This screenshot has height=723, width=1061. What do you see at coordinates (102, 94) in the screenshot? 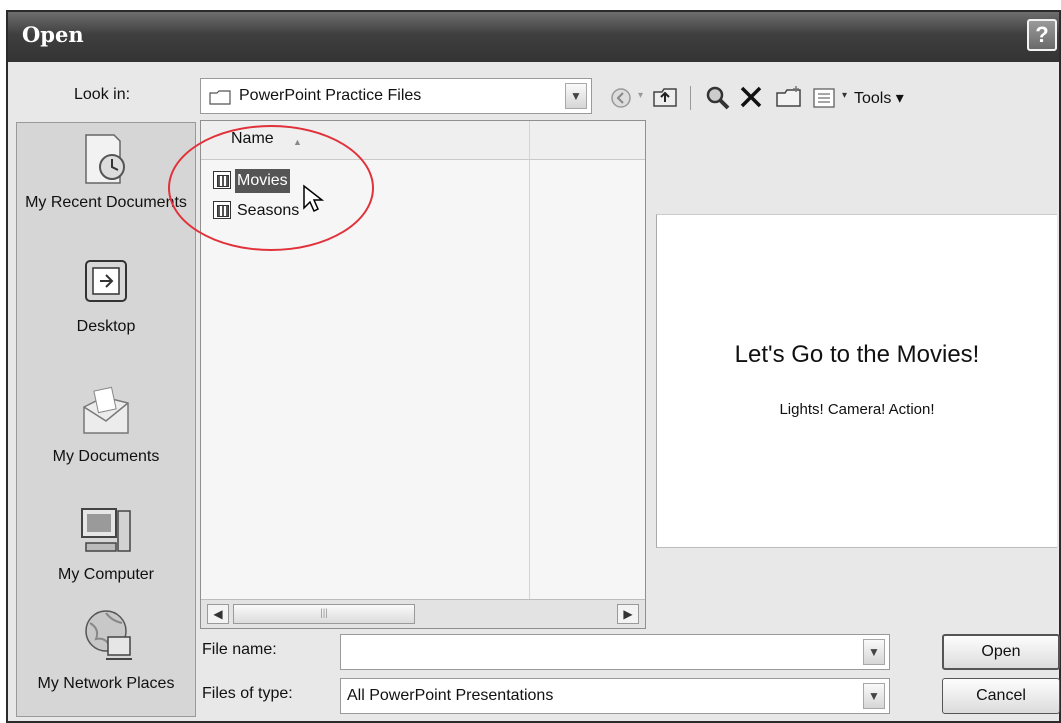
I see `look-in-label: Look in:` at bounding box center [102, 94].